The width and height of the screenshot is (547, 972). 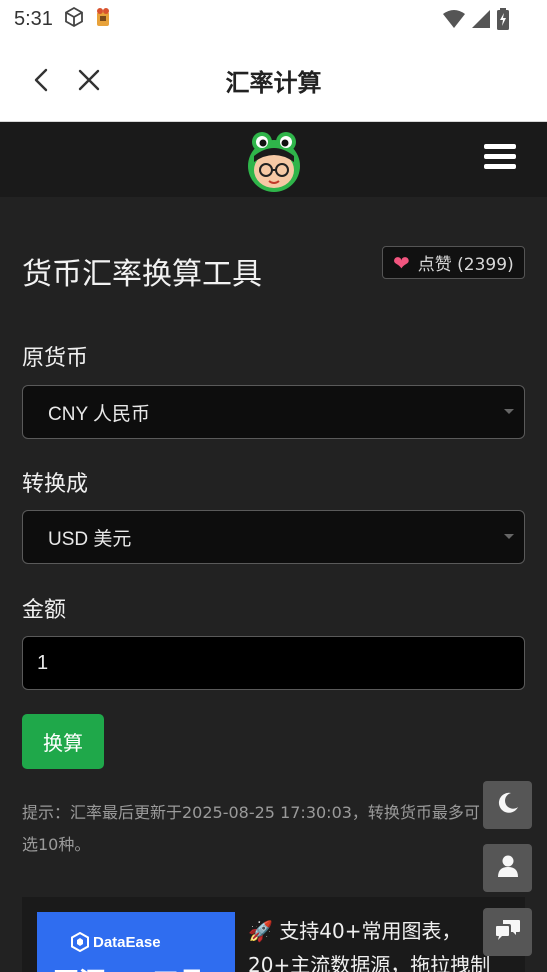 I want to click on dark-mode-toggle, so click(x=507, y=805).